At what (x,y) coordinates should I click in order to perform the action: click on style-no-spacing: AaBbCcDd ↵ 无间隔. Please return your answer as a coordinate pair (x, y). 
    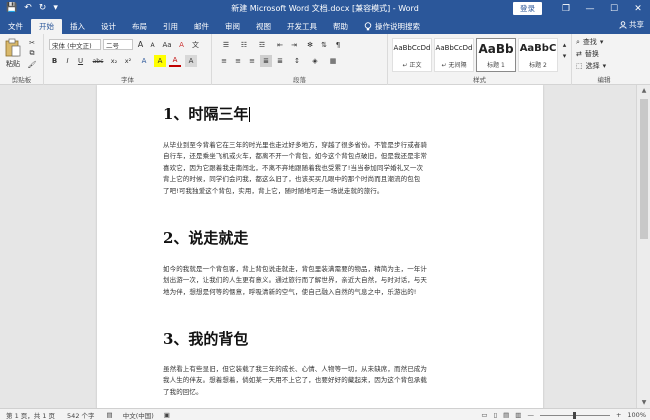
    Looking at the image, I should click on (454, 55).